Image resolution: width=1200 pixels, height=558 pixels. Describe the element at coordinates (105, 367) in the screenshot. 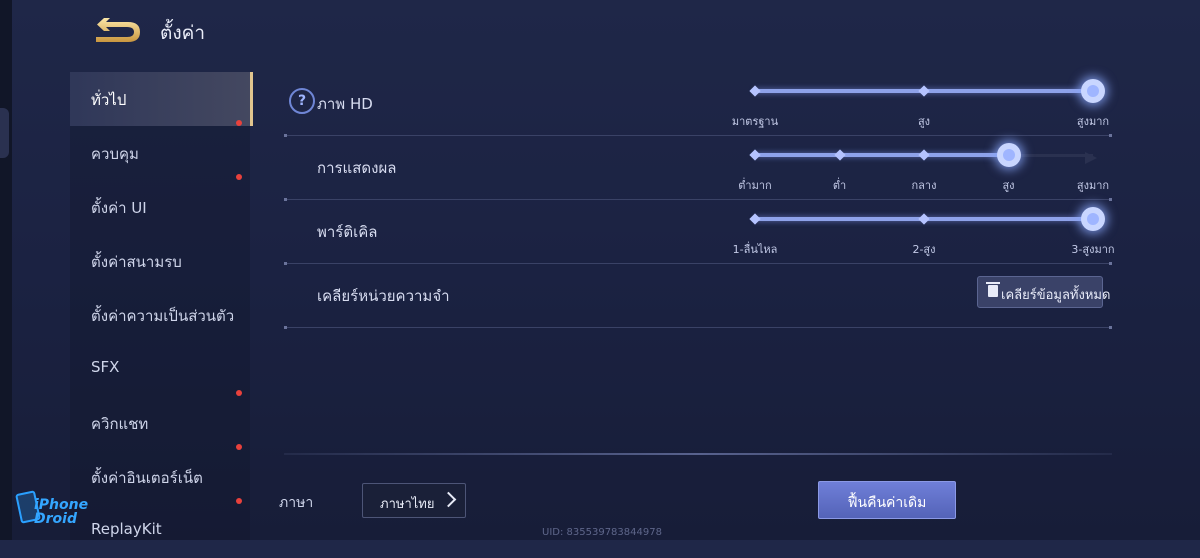

I see `sidebar-item-label: SFX` at that location.